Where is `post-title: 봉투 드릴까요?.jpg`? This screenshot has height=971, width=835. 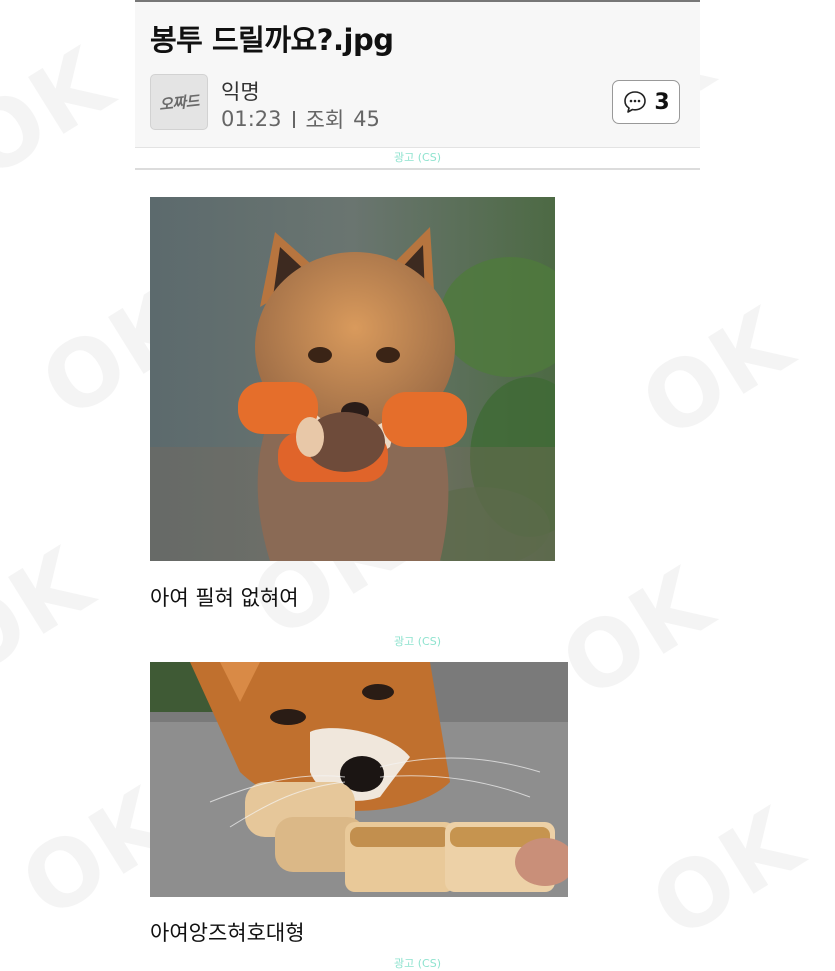 post-title: 봉투 드릴까요?.jpg is located at coordinates (272, 40).